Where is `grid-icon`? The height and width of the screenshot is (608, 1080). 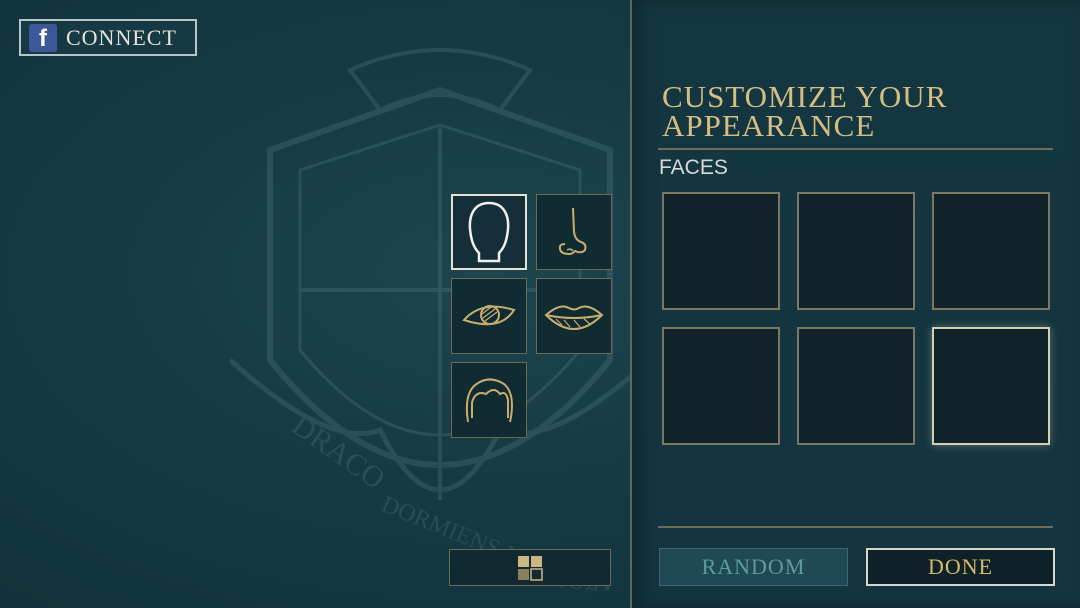
grid-icon is located at coordinates (530, 568).